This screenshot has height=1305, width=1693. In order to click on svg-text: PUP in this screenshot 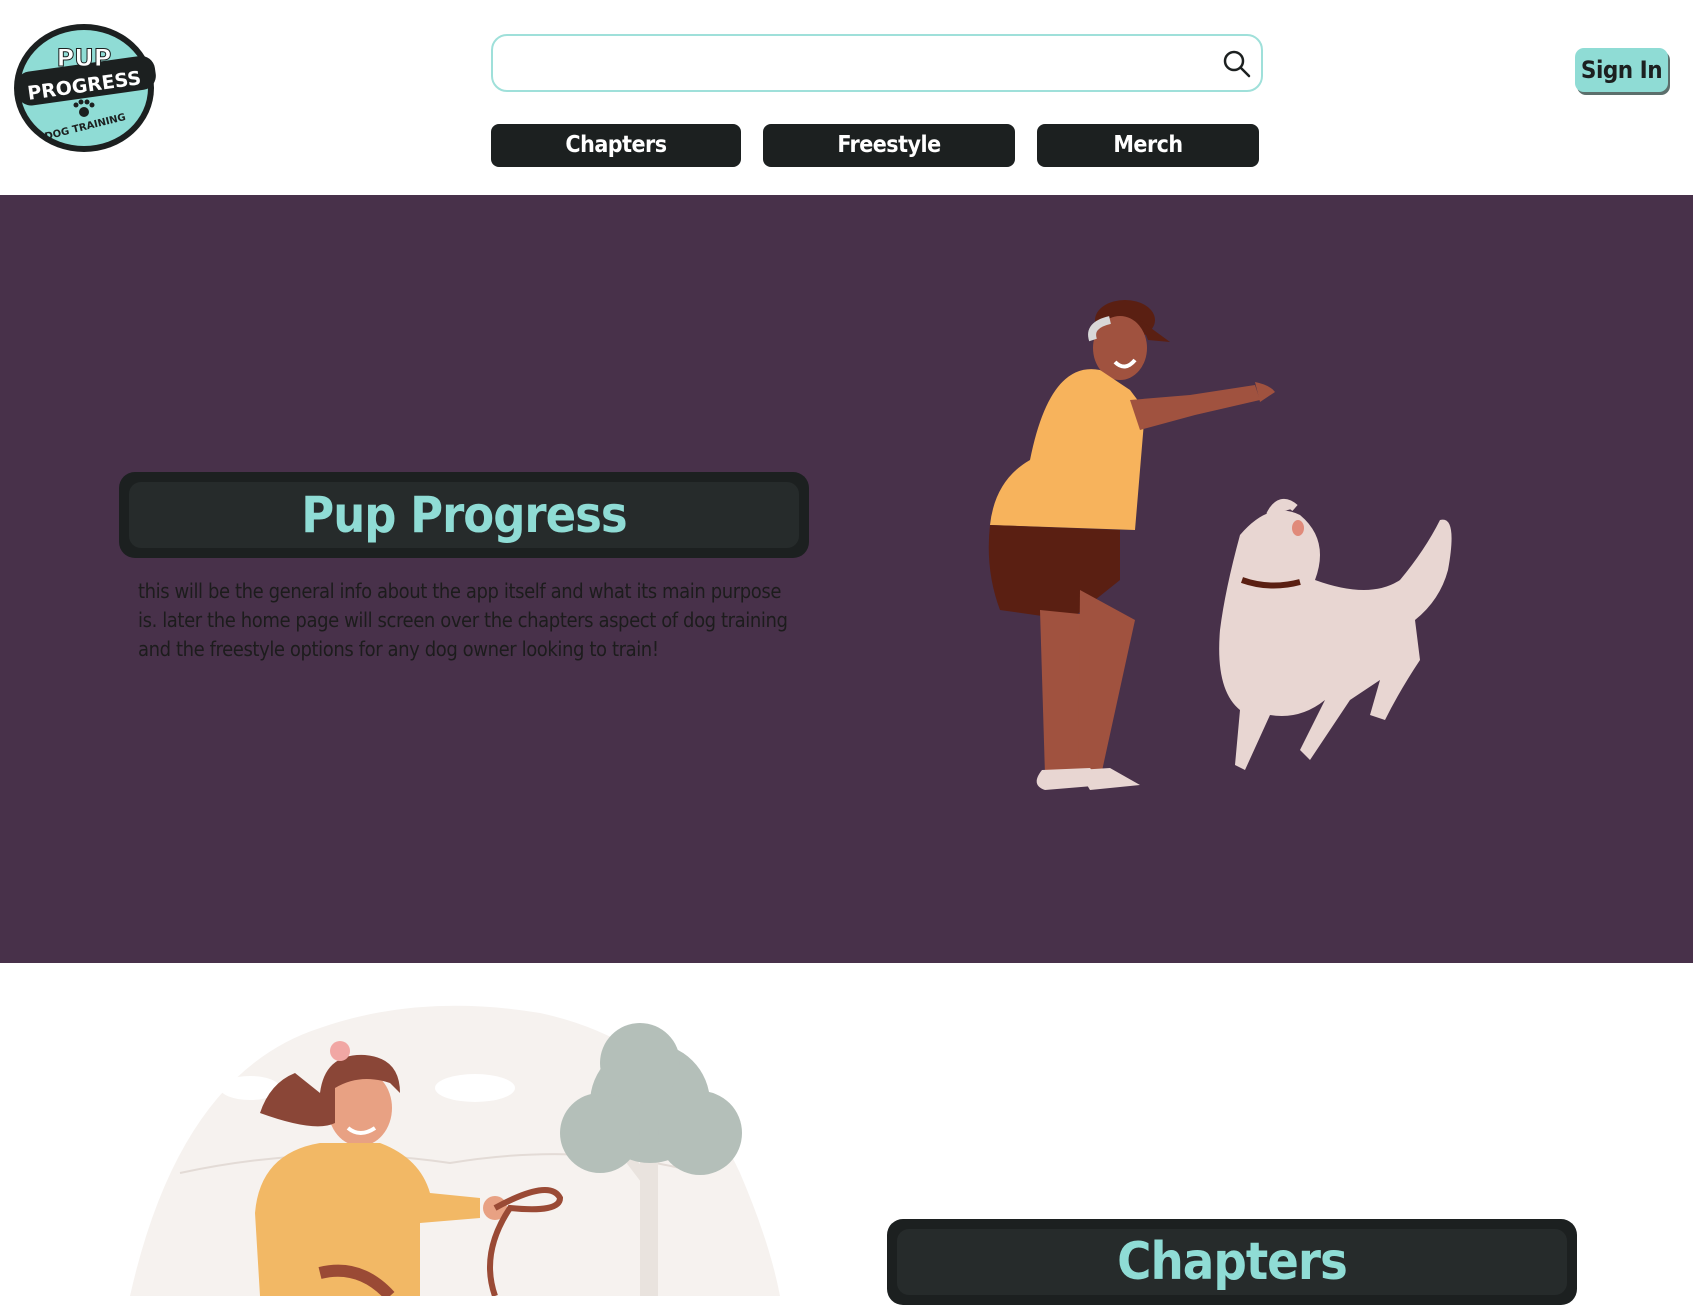, I will do `click(84, 58)`.